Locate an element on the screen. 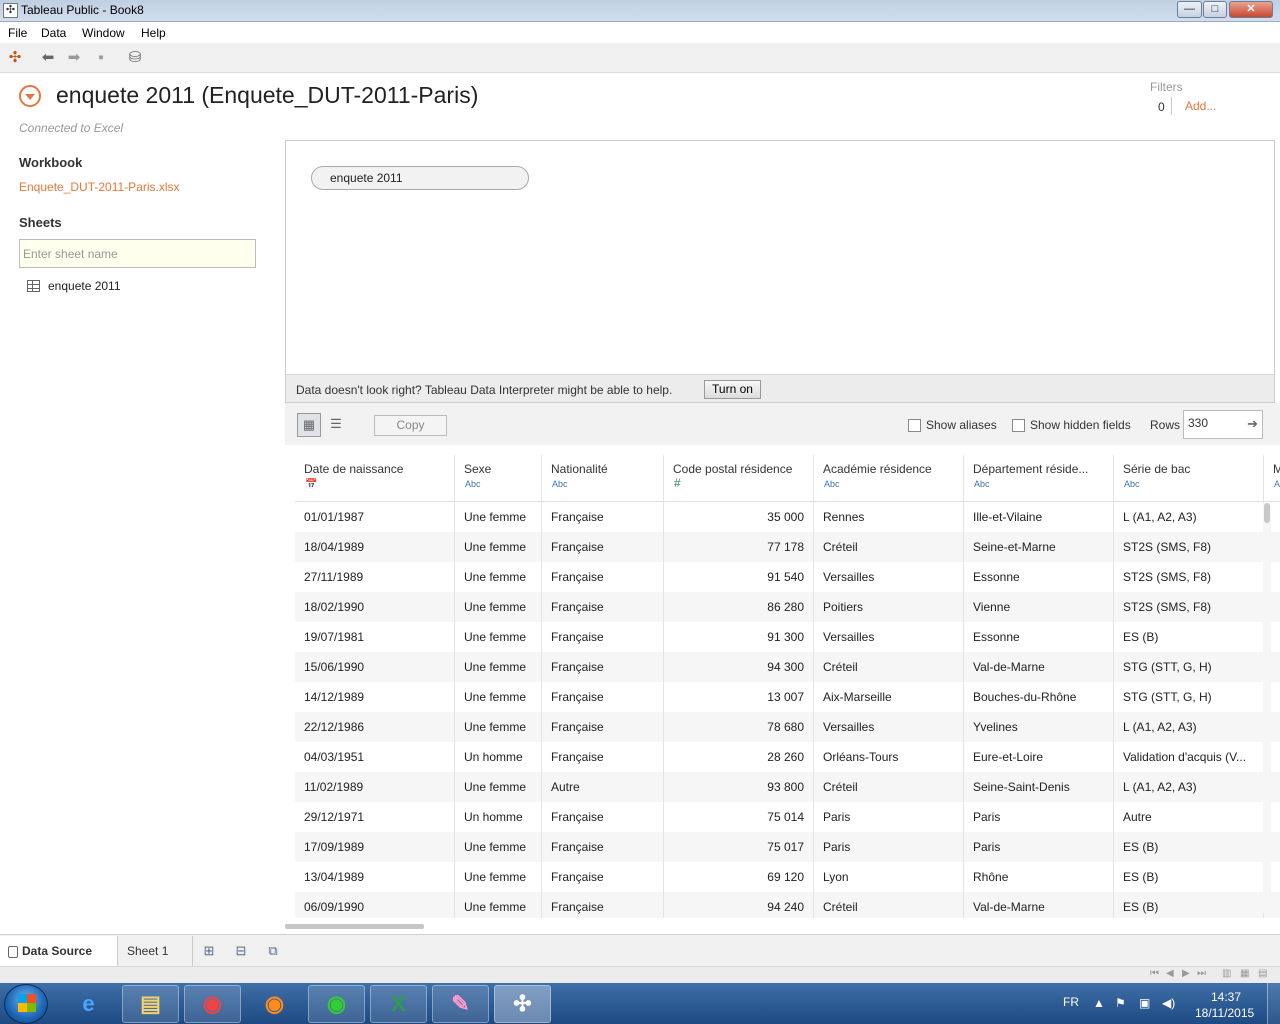  column-header: Sexe Abc is located at coordinates (498, 478).